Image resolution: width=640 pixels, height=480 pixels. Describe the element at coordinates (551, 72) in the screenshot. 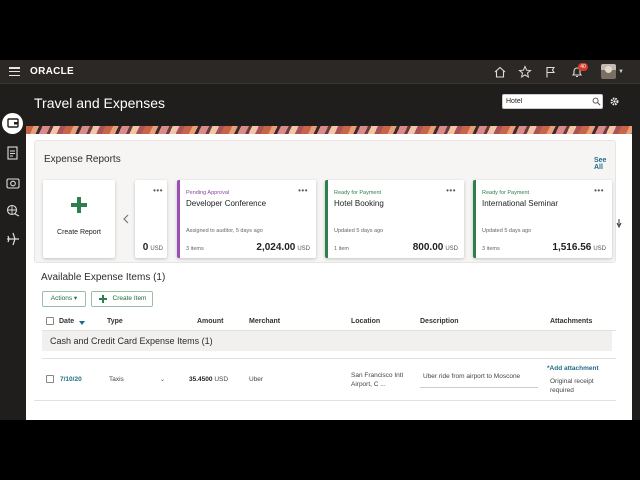

I see `watchlist-flag-icon` at that location.